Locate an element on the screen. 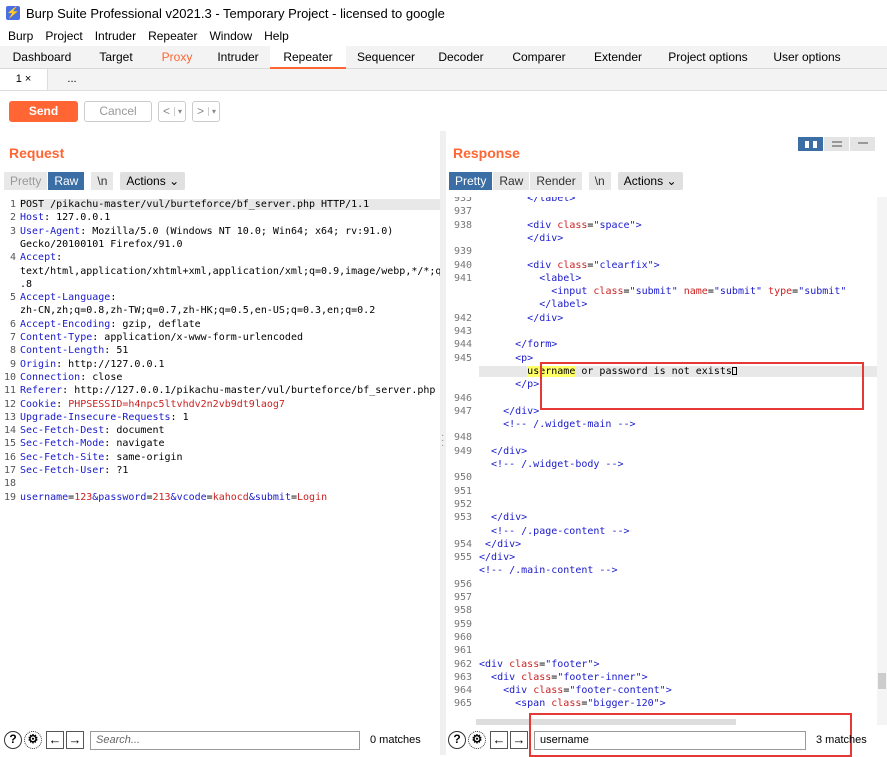 The height and width of the screenshot is (757, 887). menu-help: Help is located at coordinates (276, 36).